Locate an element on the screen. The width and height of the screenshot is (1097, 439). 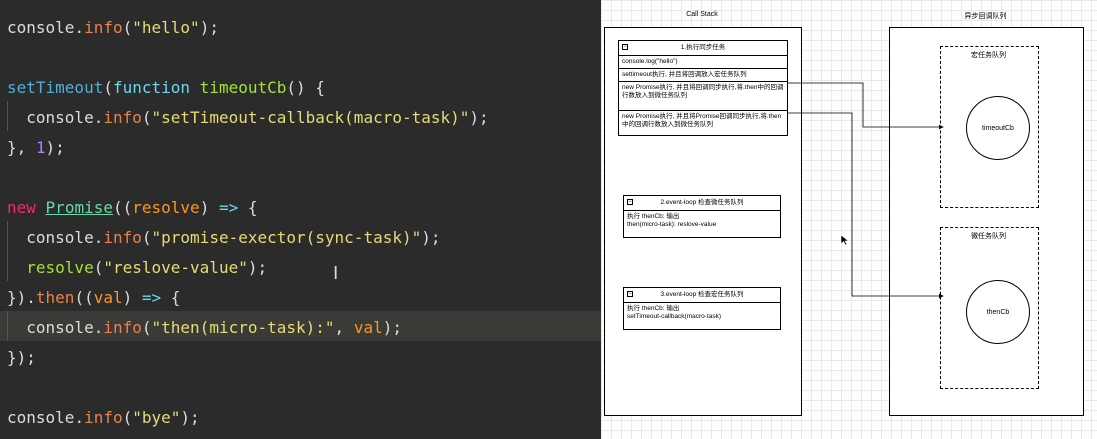
code-line: new Promise((resolve) => { is located at coordinates (132, 208).